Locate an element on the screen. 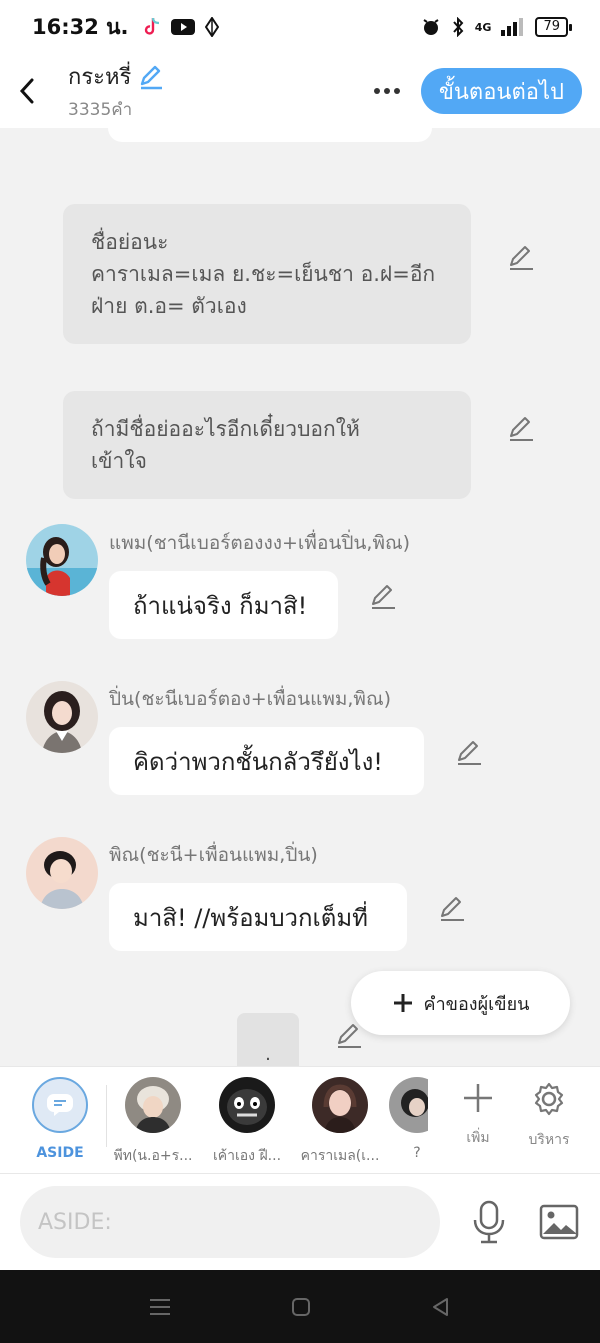 Image resolution: width=600 pixels, height=1343 pixels. character-item: ? is located at coordinates (406, 1119).